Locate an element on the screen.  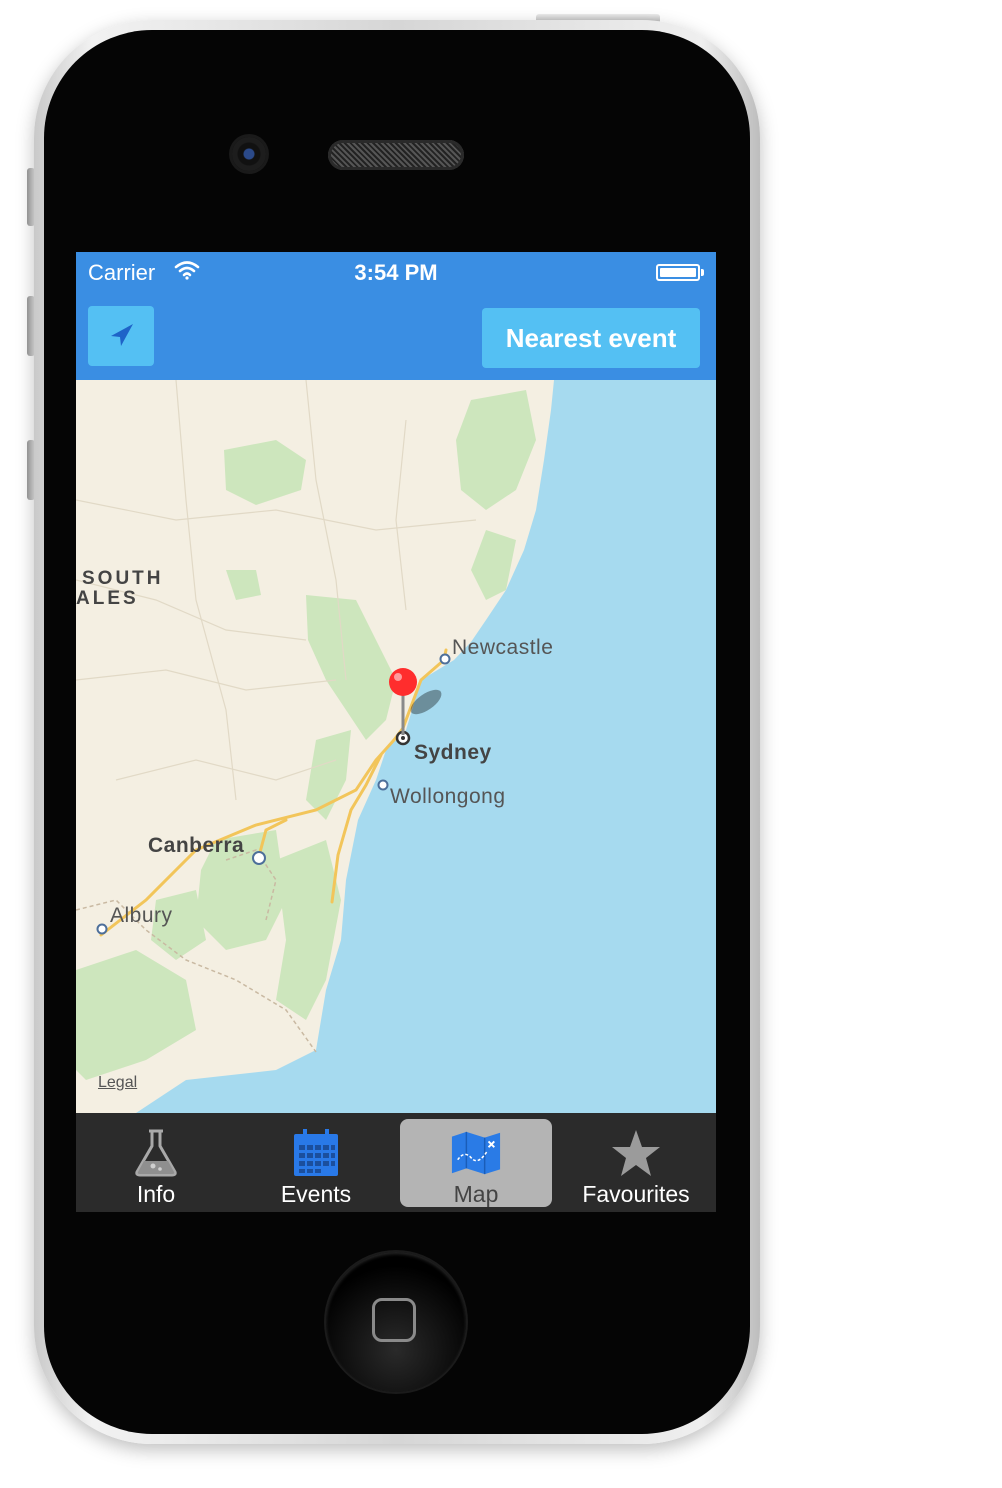
tab-map: Map is located at coordinates (476, 1162).